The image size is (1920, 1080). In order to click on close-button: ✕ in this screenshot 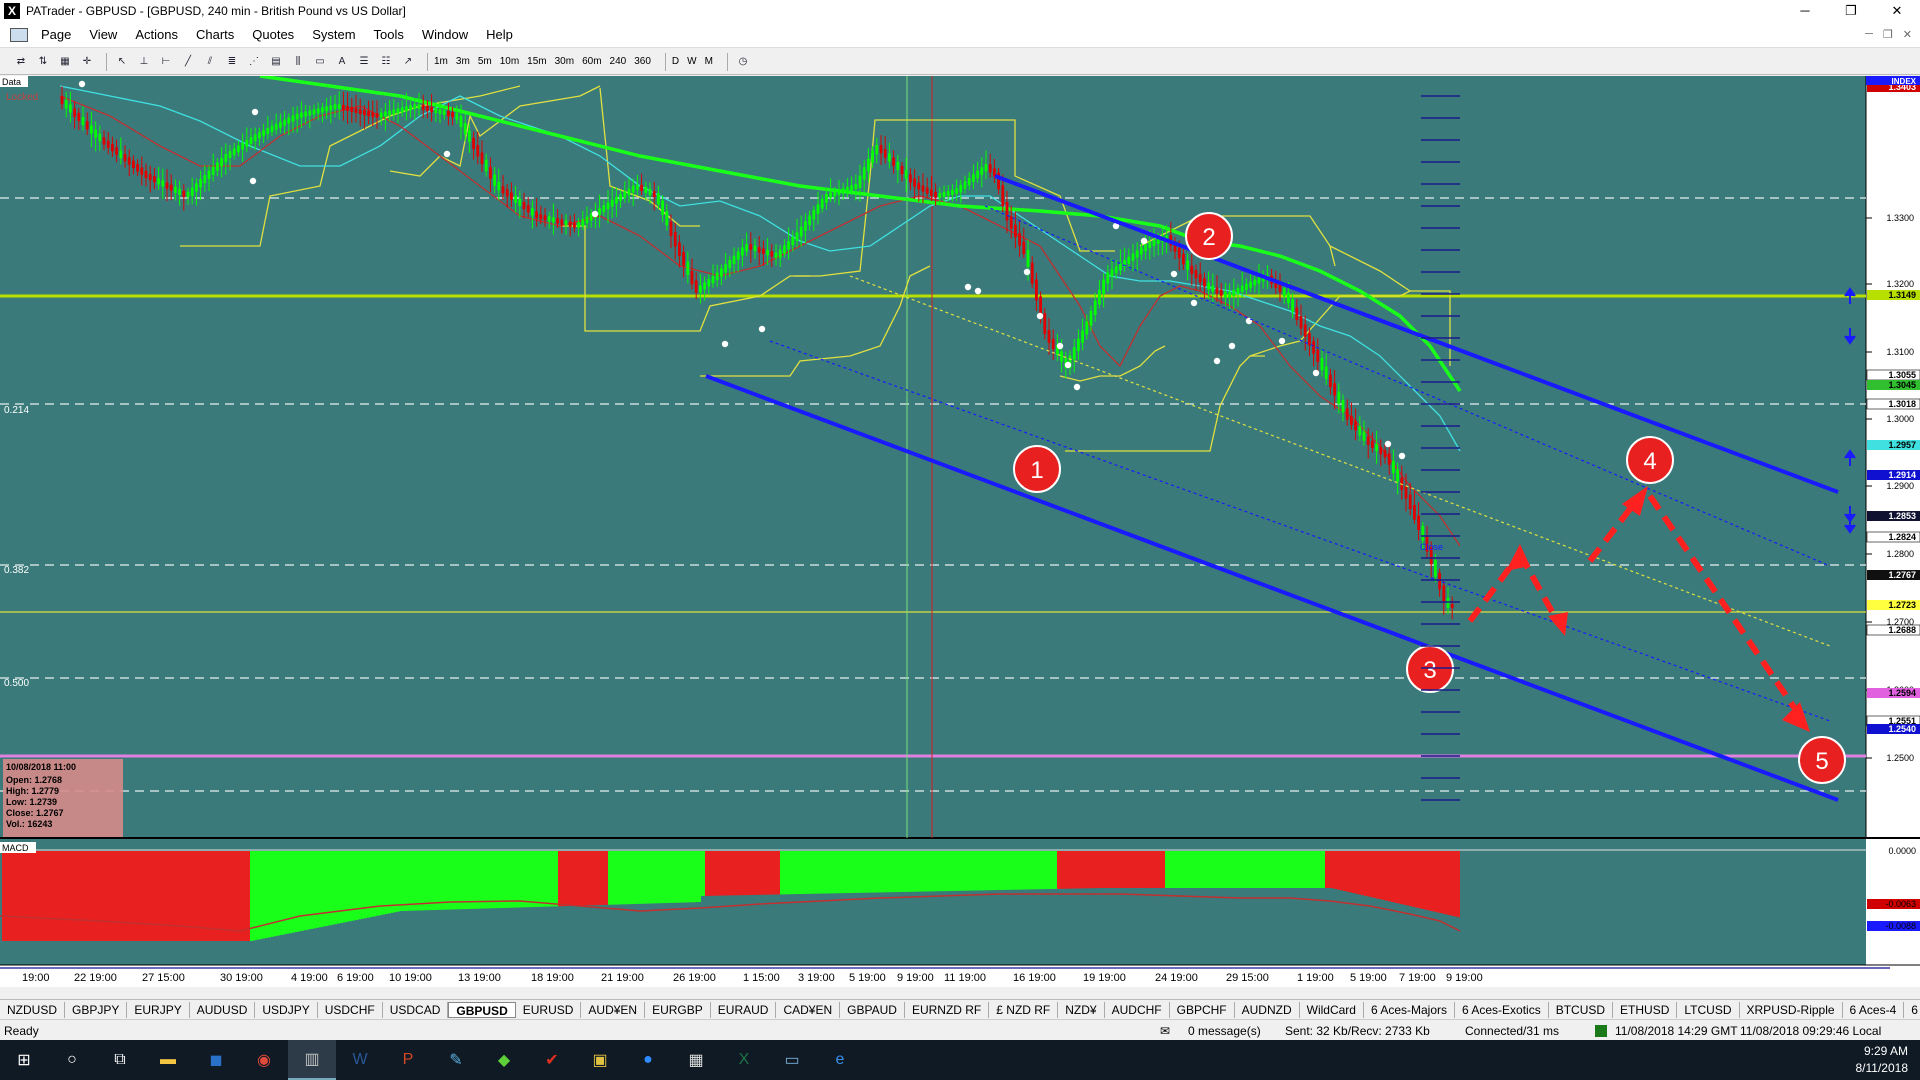, I will do `click(1897, 11)`.